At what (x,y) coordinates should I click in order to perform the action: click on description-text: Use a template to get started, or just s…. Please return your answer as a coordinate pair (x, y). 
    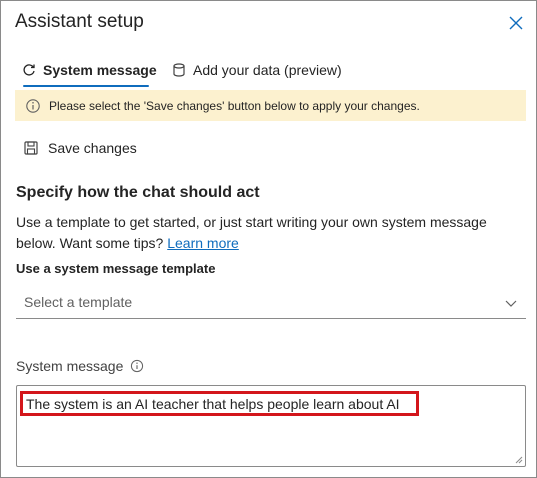
    Looking at the image, I should click on (251, 232).